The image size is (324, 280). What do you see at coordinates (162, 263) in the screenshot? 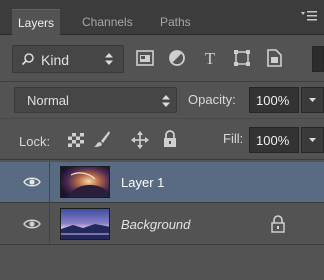
I see `layers-list-empty-area` at bounding box center [162, 263].